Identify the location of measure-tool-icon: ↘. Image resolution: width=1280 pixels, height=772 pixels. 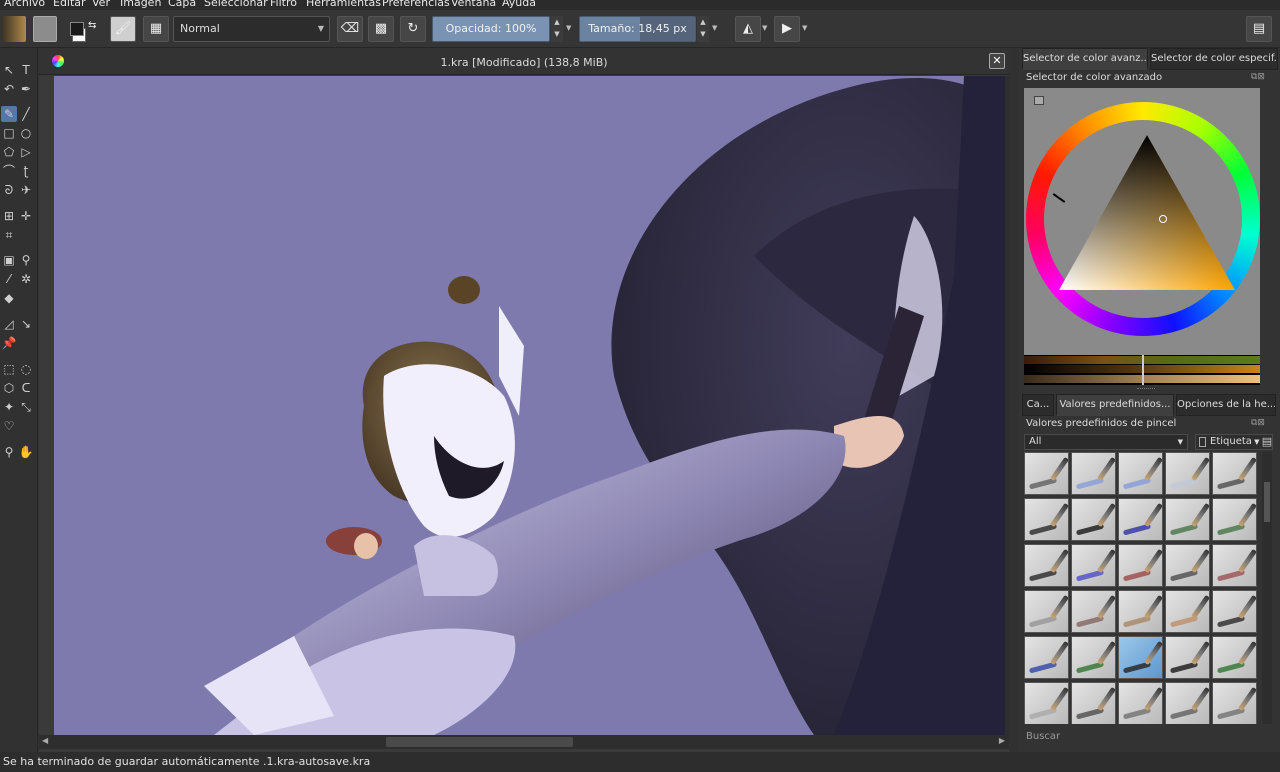
(26, 324).